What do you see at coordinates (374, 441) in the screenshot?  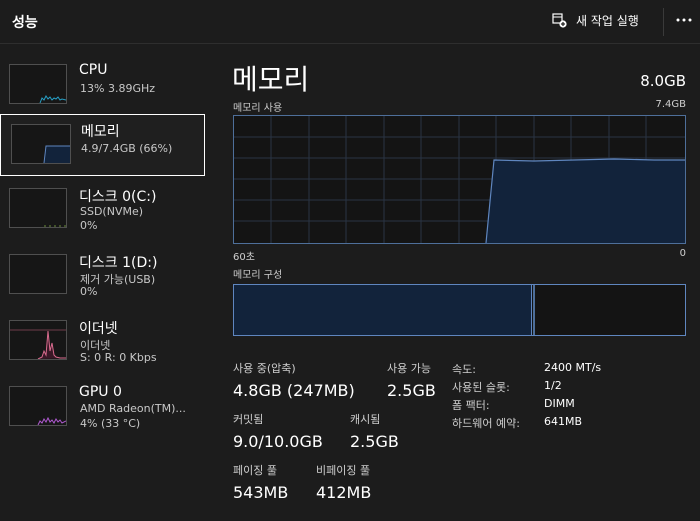 I see `cached-value: 2.5GB` at bounding box center [374, 441].